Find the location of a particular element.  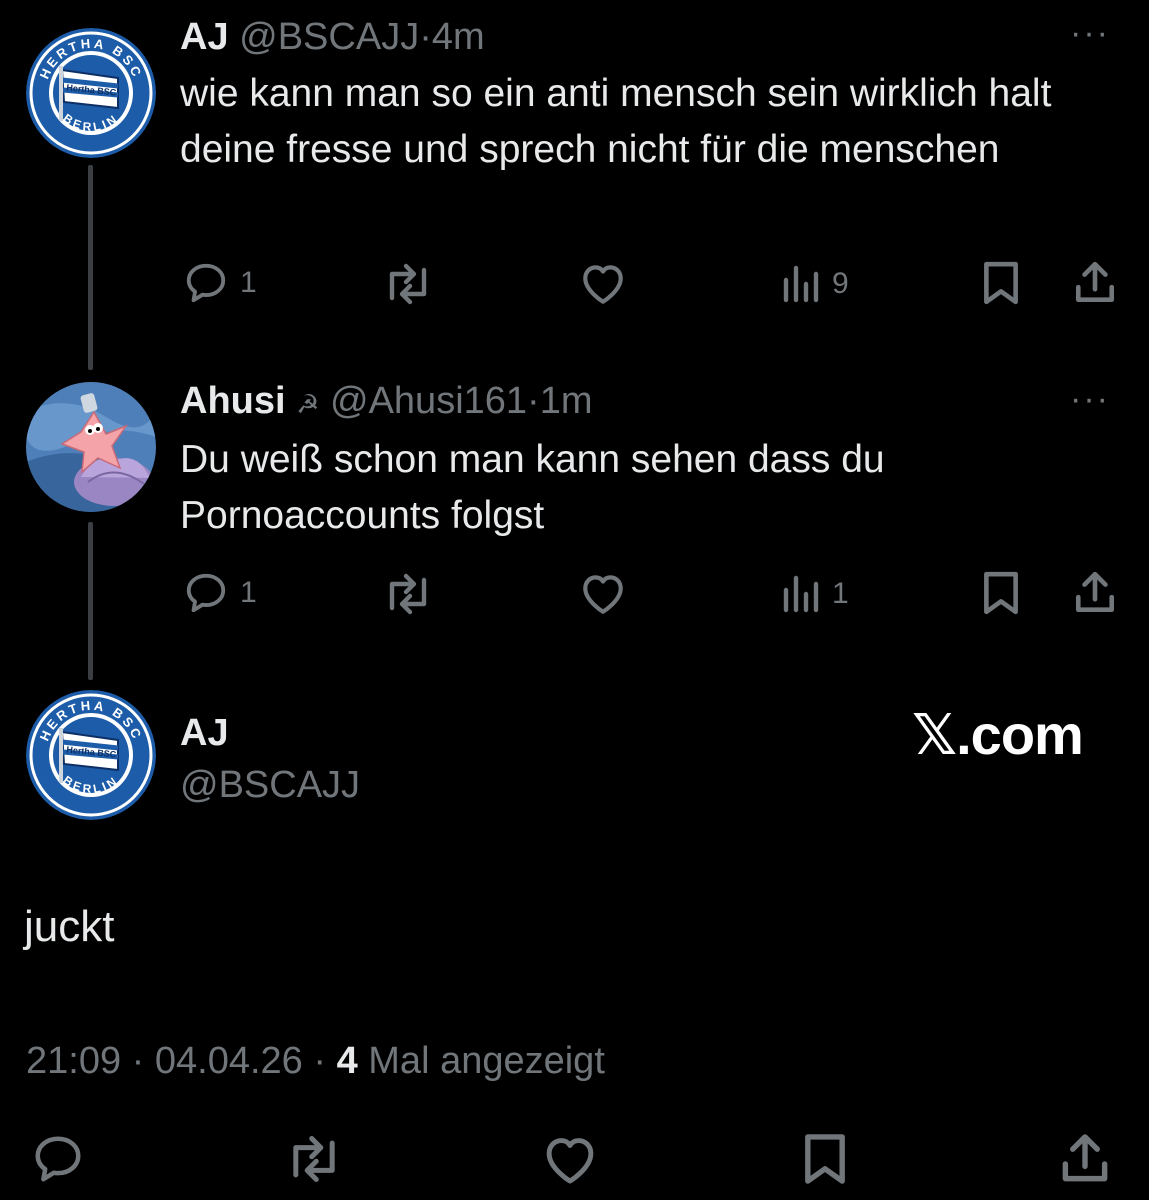

tweet-date: 04.04.26 is located at coordinates (229, 1061).